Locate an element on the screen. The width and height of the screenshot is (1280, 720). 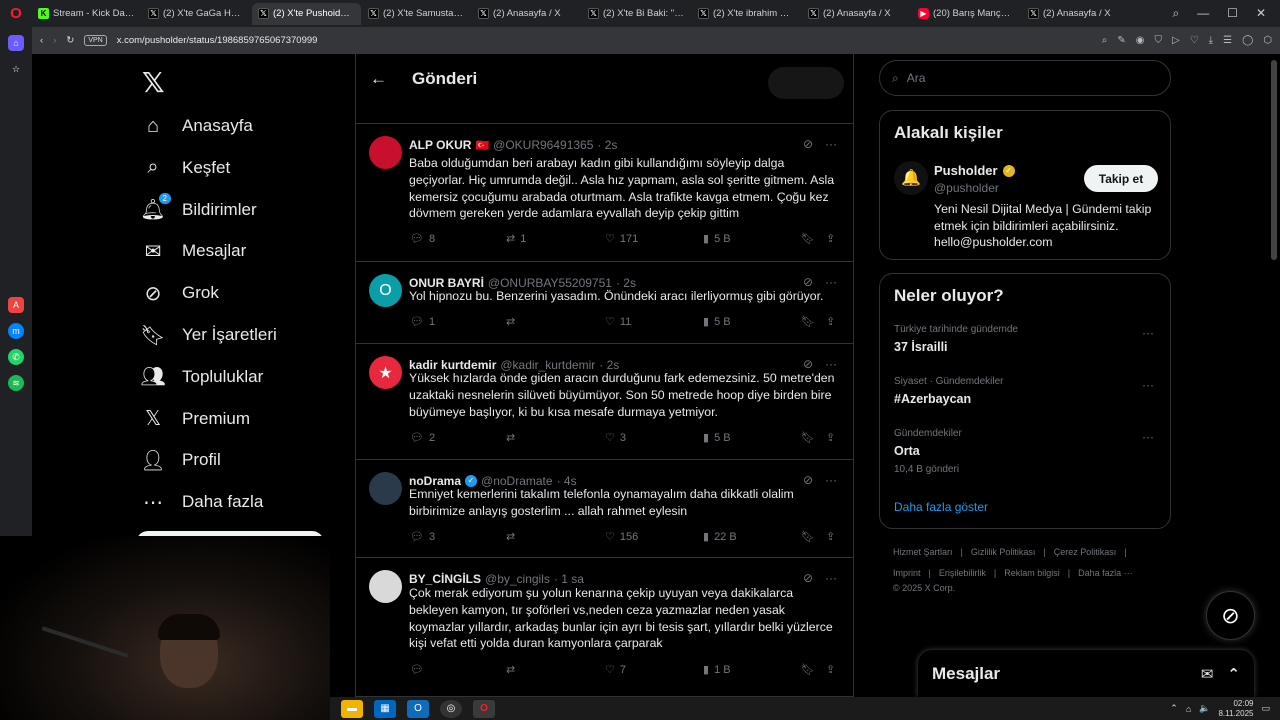
reply-button: 💬︎ 8 is located at coordinates (422, 239).